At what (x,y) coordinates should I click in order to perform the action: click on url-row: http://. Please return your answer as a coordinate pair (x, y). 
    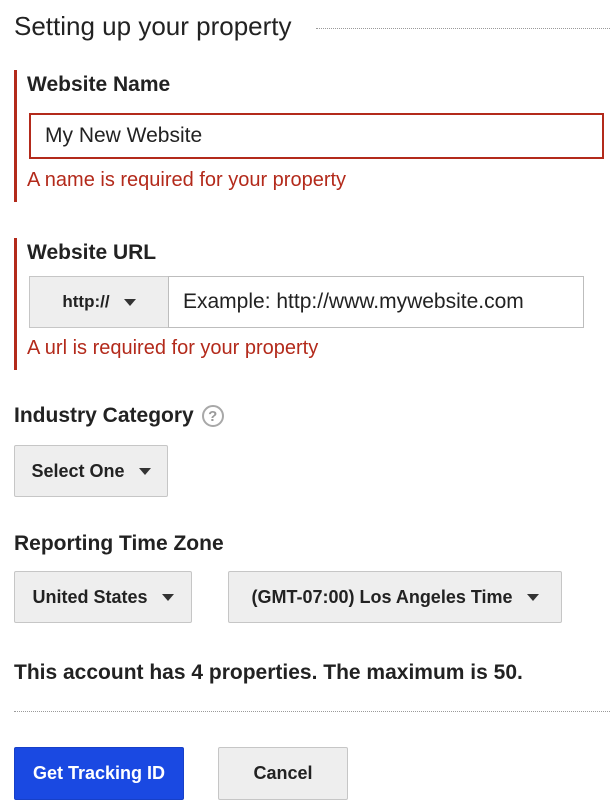
    Looking at the image, I should click on (306, 302).